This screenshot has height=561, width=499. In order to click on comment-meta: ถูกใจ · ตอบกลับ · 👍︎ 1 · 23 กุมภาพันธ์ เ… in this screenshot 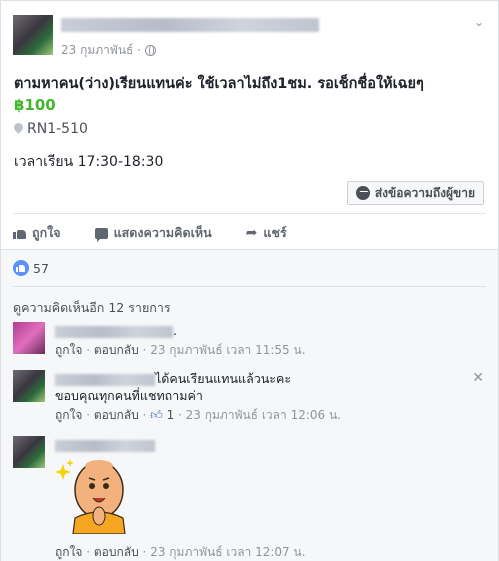, I will do `click(198, 415)`.